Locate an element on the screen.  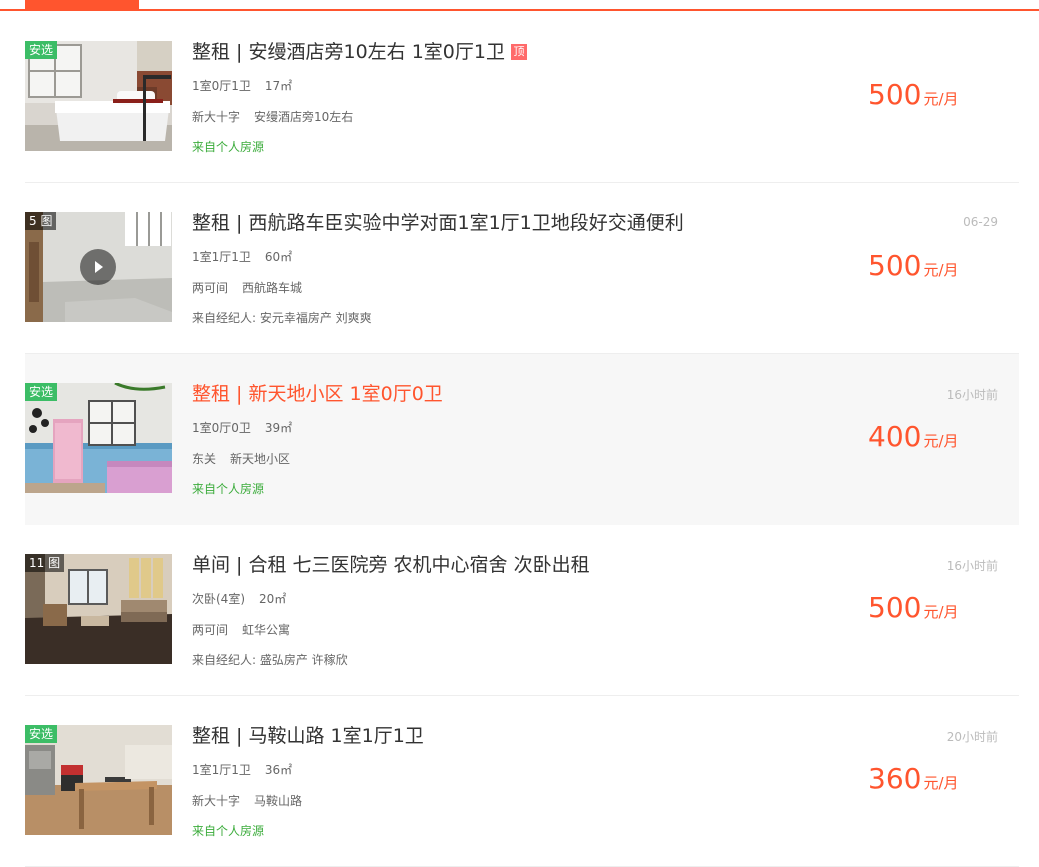
listing-room-info: 1室0厅0卫 39㎡ is located at coordinates (242, 427).